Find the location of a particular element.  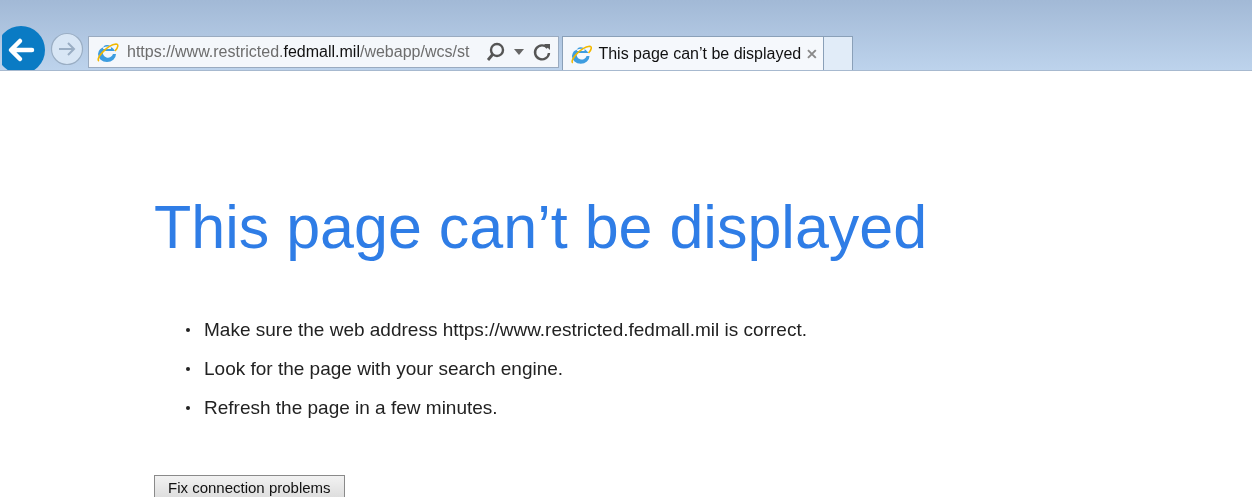

address-bar: https://www.restricted.fedmall.mil/webapp/wcs/st is located at coordinates (323, 52).